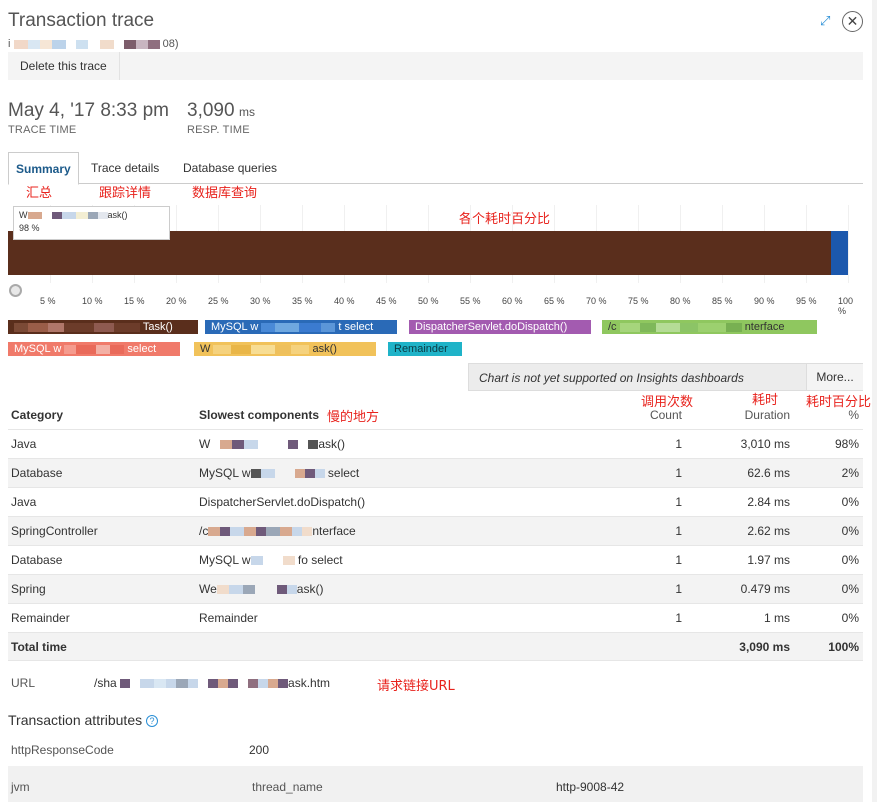 The width and height of the screenshot is (877, 802). What do you see at coordinates (302, 301) in the screenshot?
I see `x-tick-label: 35 %` at bounding box center [302, 301].